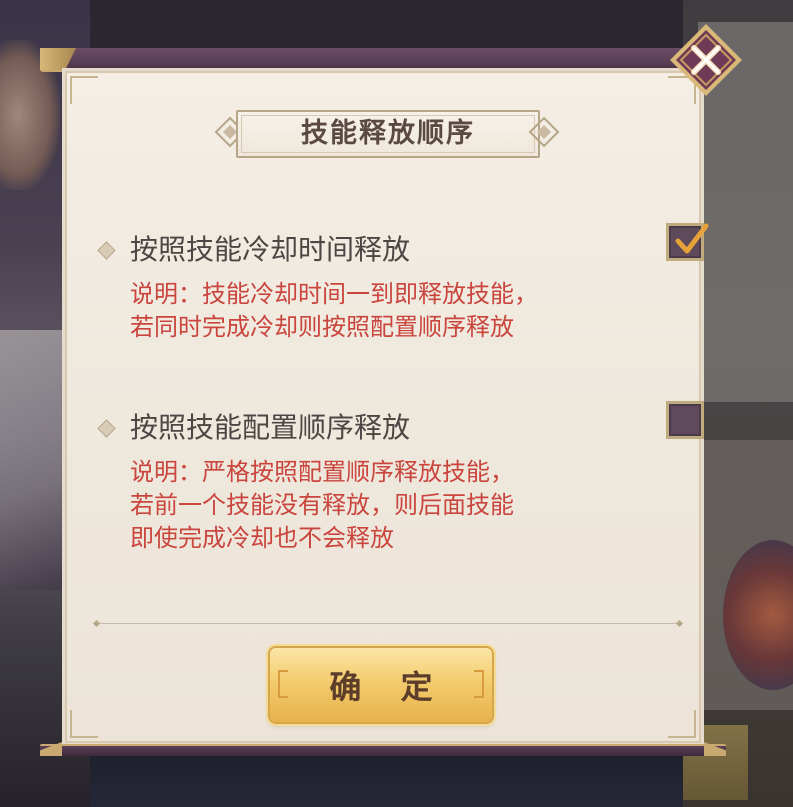 The image size is (793, 807). What do you see at coordinates (270, 249) in the screenshot?
I see `option-label: 按照技能冷却时间释放` at bounding box center [270, 249].